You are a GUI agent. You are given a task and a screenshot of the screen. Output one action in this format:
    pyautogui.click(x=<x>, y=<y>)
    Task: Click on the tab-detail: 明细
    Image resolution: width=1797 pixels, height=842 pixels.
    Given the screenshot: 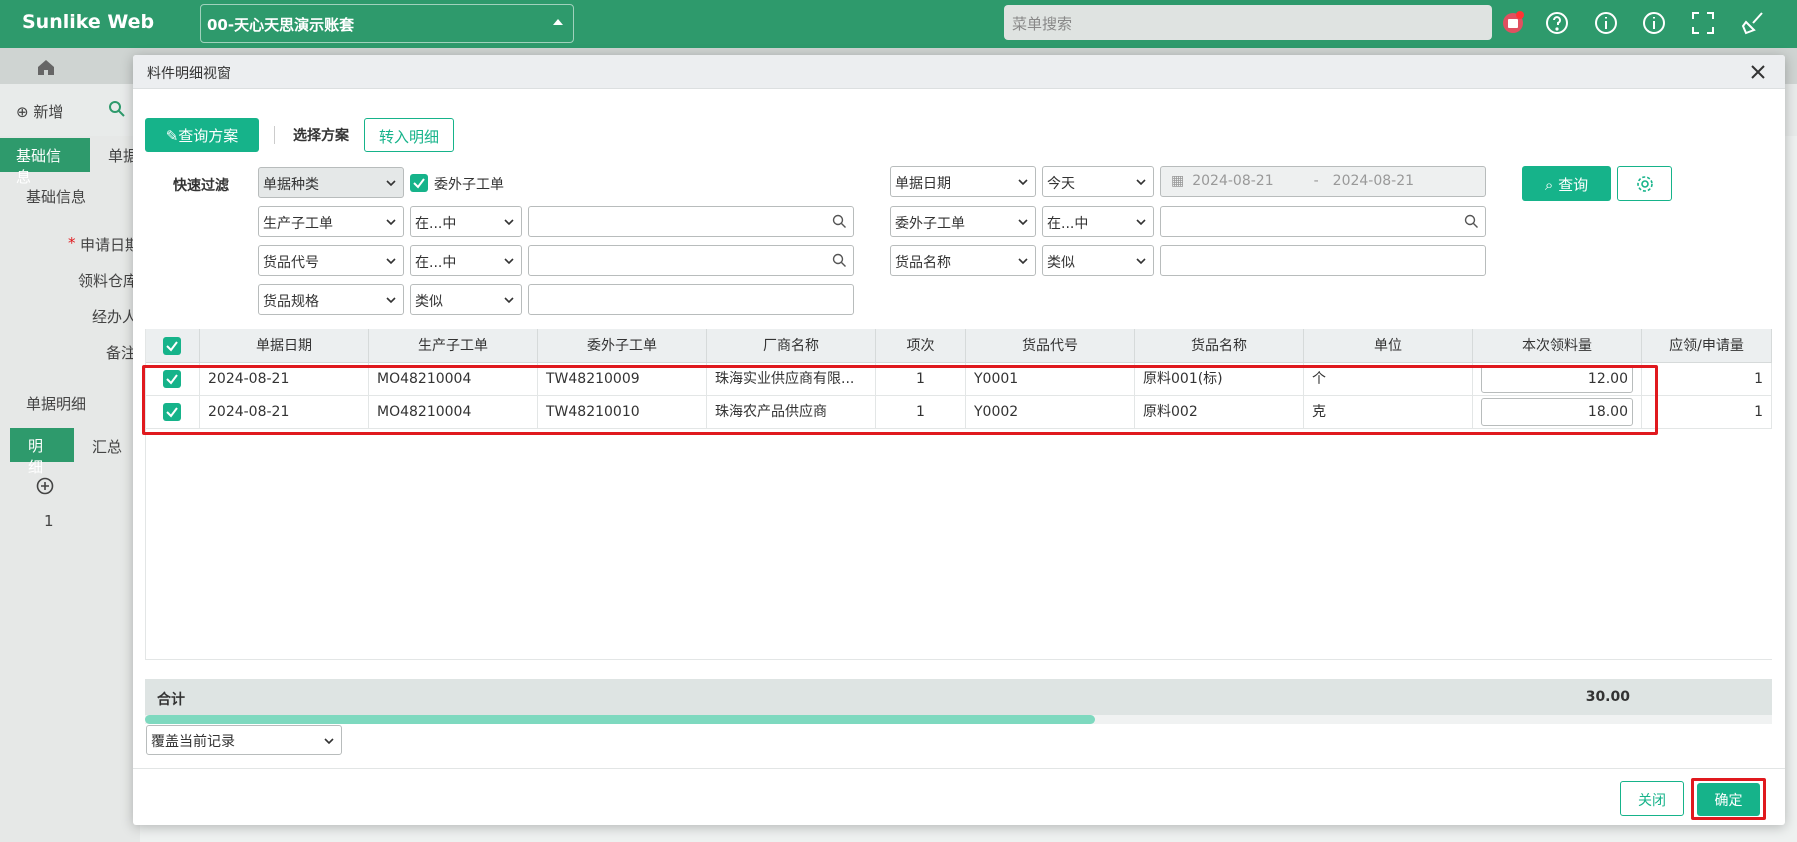 What is the action you would take?
    pyautogui.click(x=42, y=452)
    